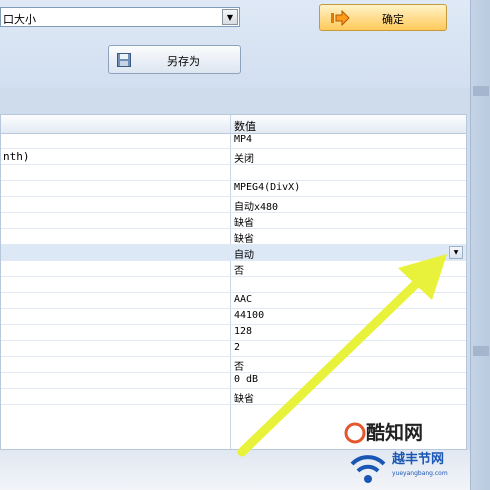 The width and height of the screenshot is (490, 490). What do you see at coordinates (243, 139) in the screenshot?
I see `grid-row-value: MP4` at bounding box center [243, 139].